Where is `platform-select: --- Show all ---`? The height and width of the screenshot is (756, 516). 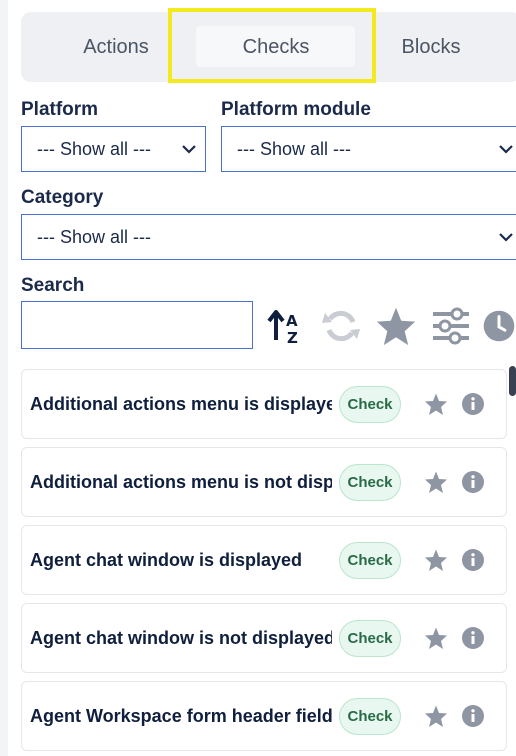
platform-select: --- Show all --- is located at coordinates (113, 149).